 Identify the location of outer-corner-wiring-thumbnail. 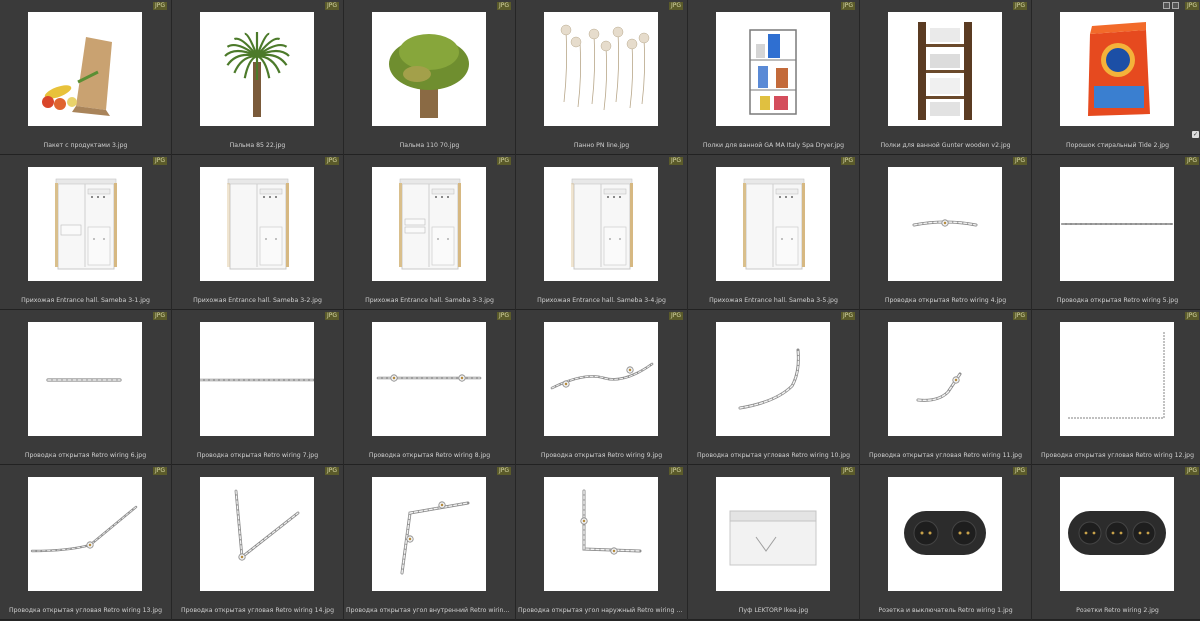
(601, 534).